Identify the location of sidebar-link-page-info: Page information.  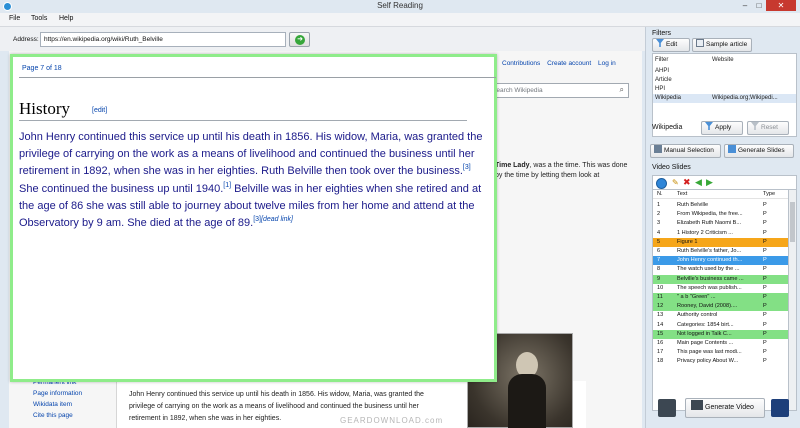
(57, 393).